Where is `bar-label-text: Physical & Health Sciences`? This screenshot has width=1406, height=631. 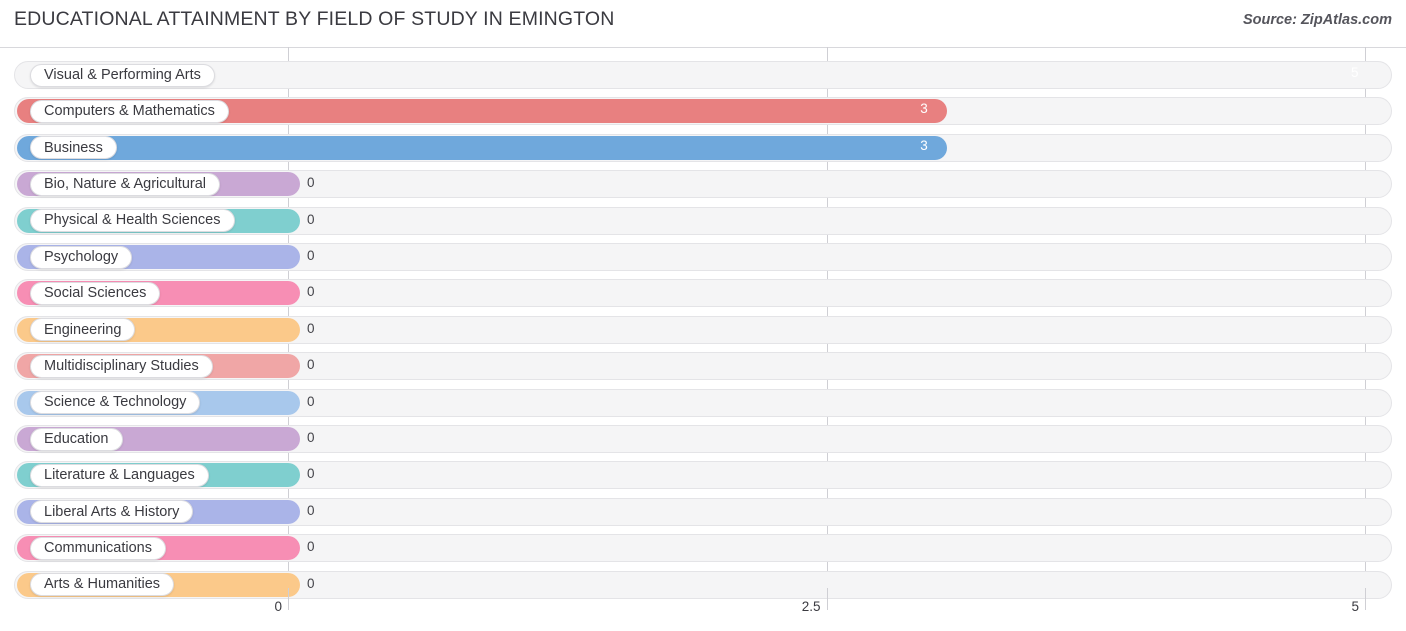
bar-label-text: Physical & Health Sciences is located at coordinates (132, 220).